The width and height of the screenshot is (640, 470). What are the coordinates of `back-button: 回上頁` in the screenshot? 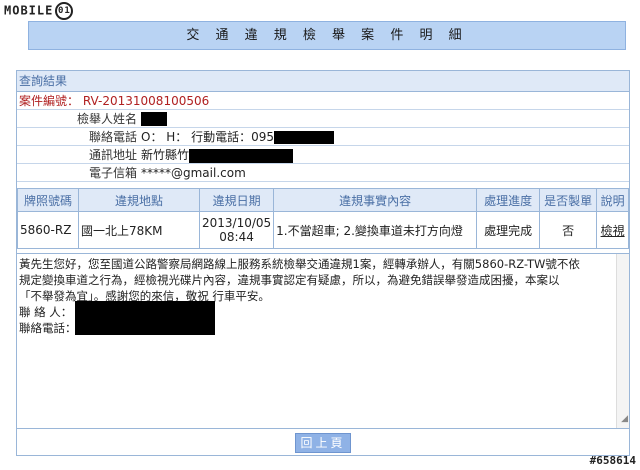 It's located at (323, 443).